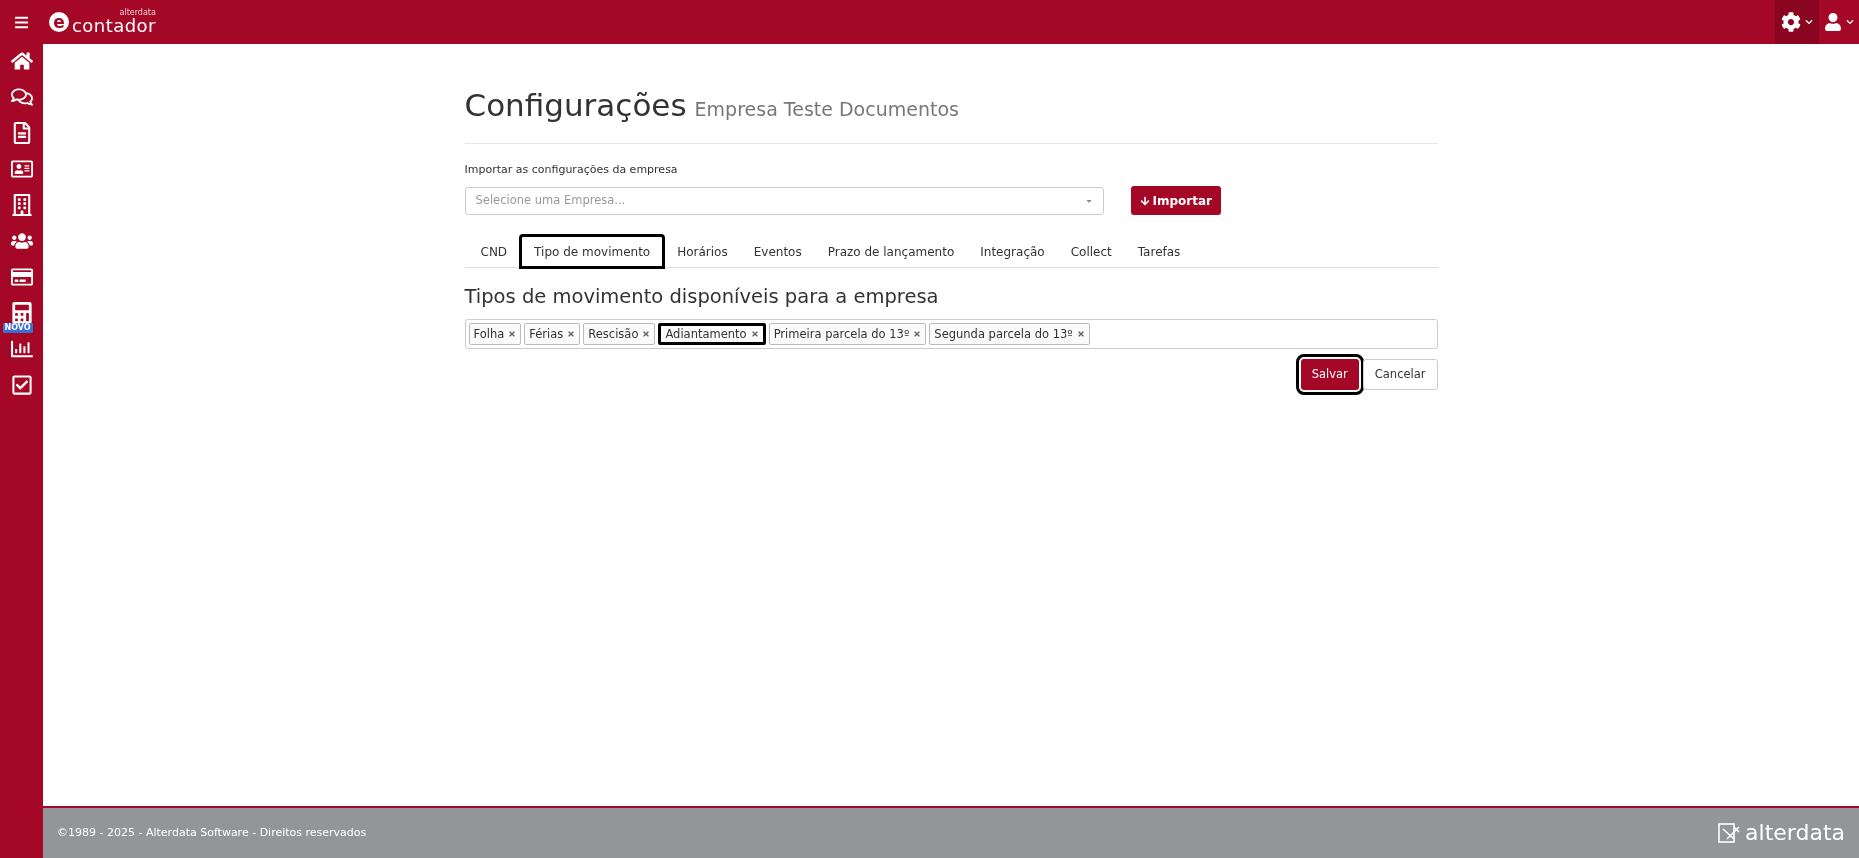  Describe the element at coordinates (1833, 22) in the screenshot. I see `user-icon` at that location.